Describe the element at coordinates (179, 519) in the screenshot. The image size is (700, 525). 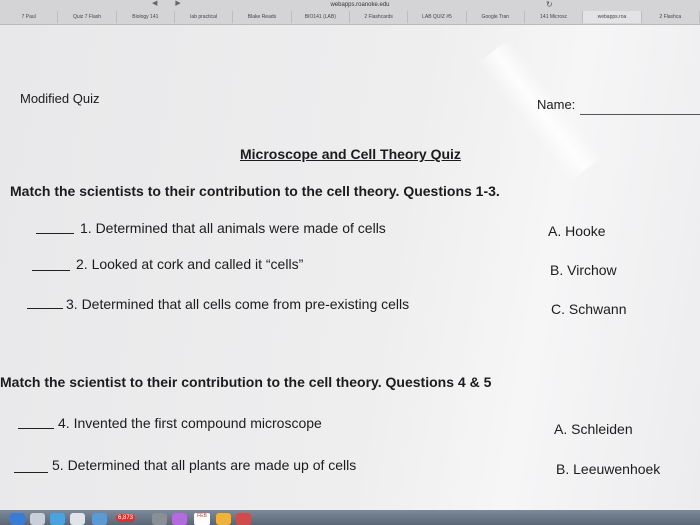
I see `messages-icon` at that location.